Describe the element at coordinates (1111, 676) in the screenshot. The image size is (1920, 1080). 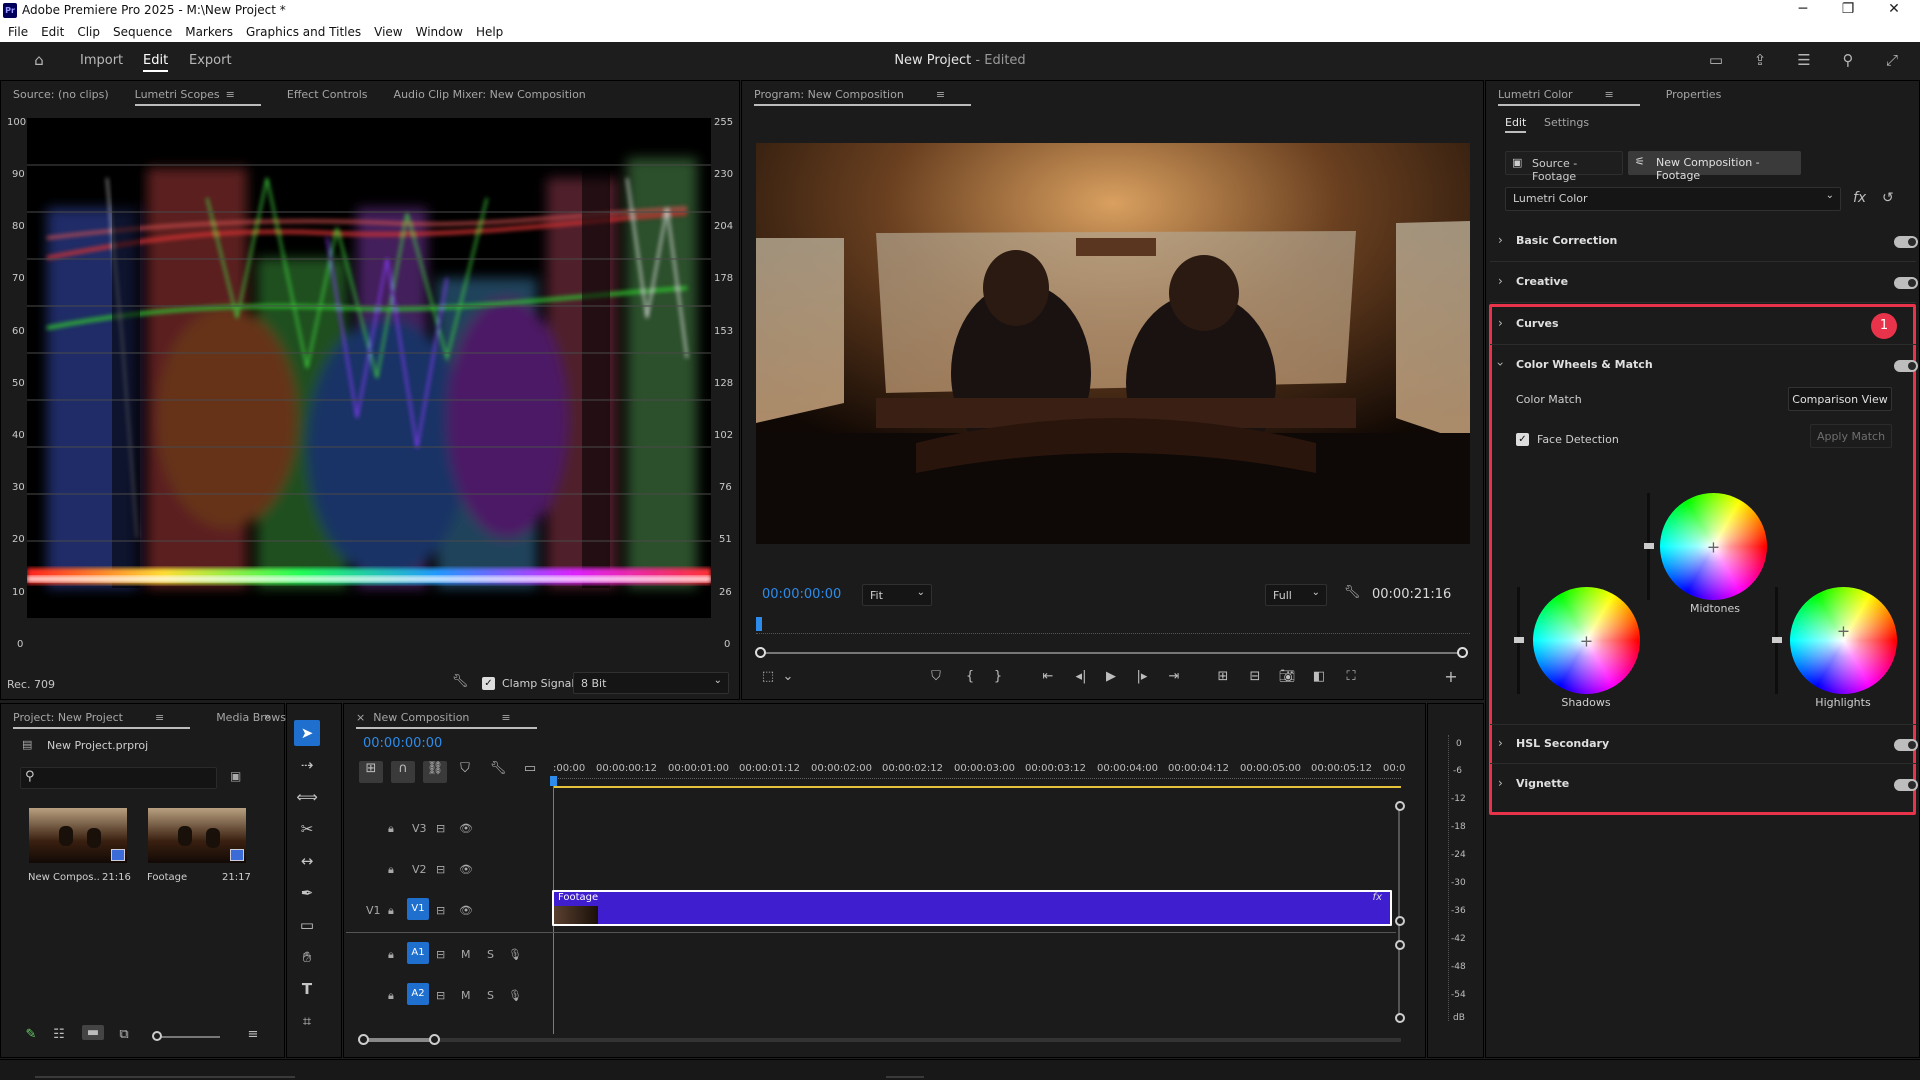
I see `play-icon: ▶` at that location.